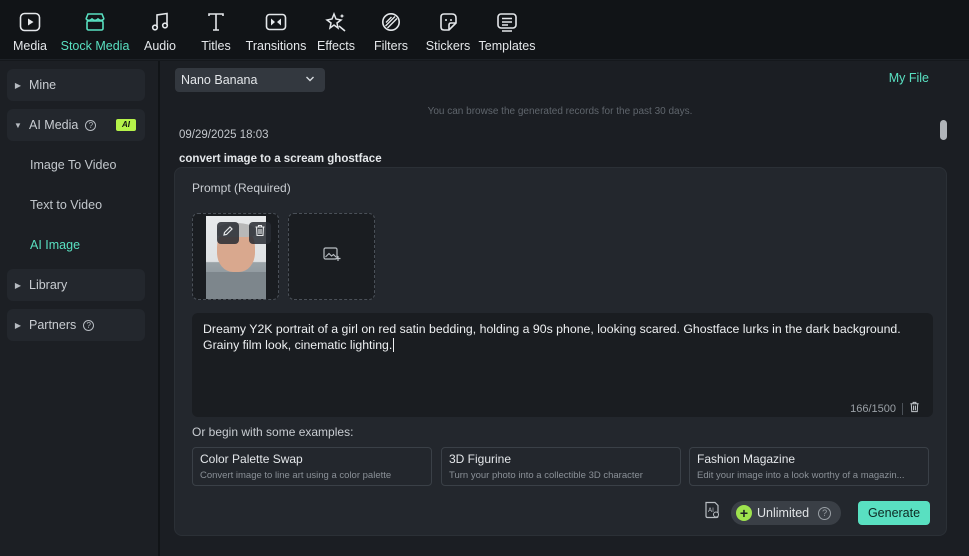 Image resolution: width=969 pixels, height=556 pixels. I want to click on add-image-slot, so click(331, 256).